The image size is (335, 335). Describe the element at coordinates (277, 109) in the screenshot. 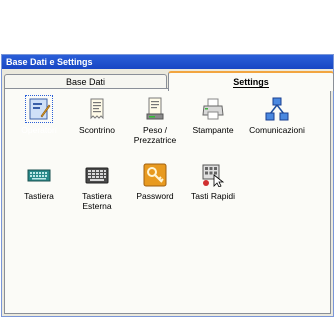

I see `network-icon` at that location.